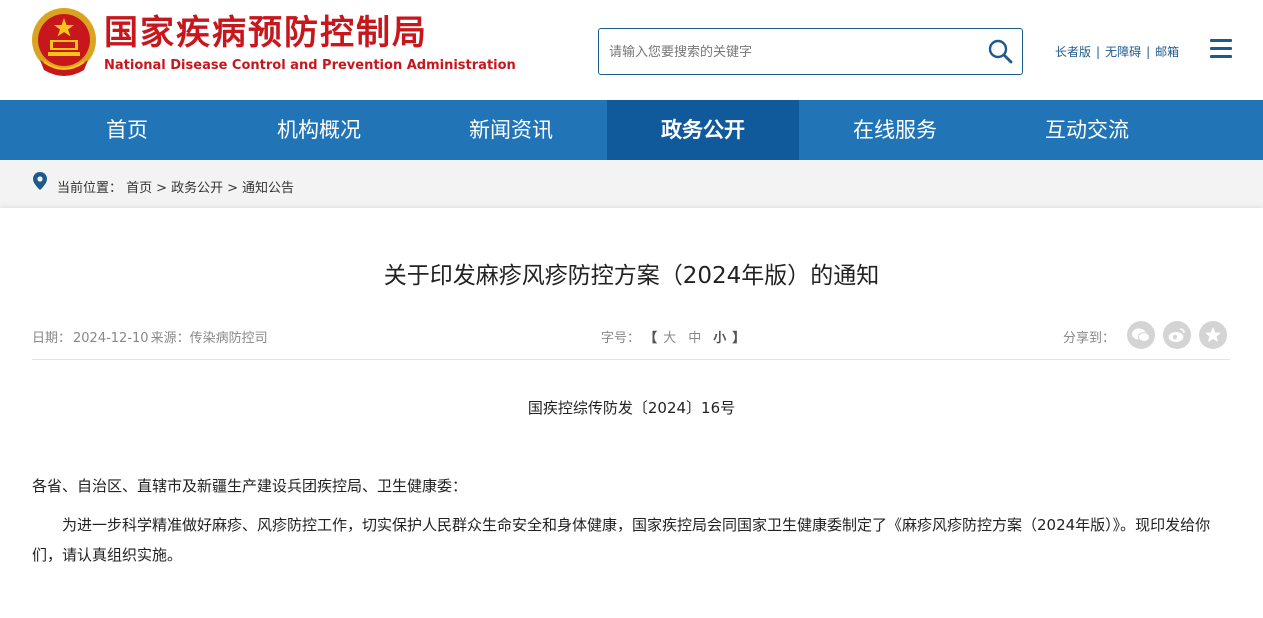 The height and width of the screenshot is (618, 1263). Describe the element at coordinates (669, 338) in the screenshot. I see `font-size-large: 大` at that location.